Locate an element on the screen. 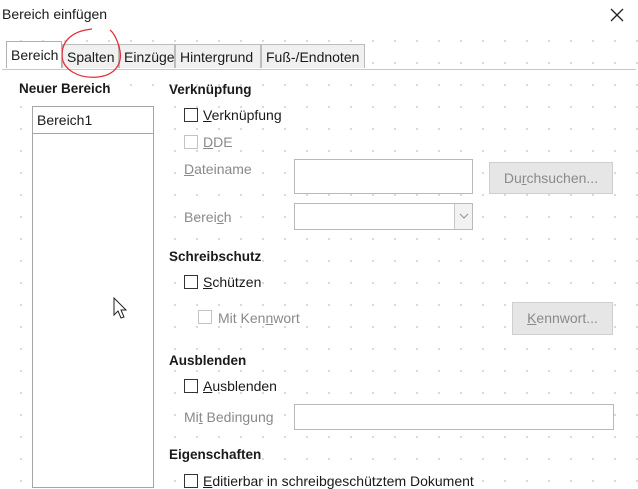  hide-checkbox is located at coordinates (191, 386).